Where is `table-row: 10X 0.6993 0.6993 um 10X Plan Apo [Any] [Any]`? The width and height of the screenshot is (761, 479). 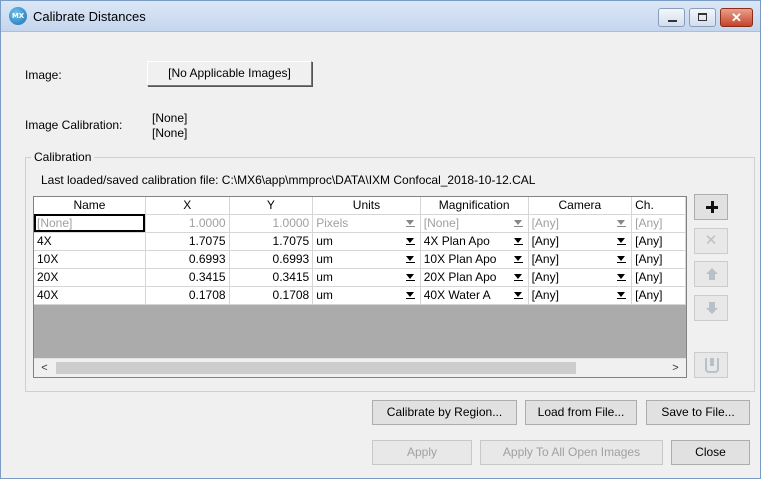
table-row: 10X 0.6993 0.6993 um 10X Plan Apo [Any] [Any] is located at coordinates (360, 259).